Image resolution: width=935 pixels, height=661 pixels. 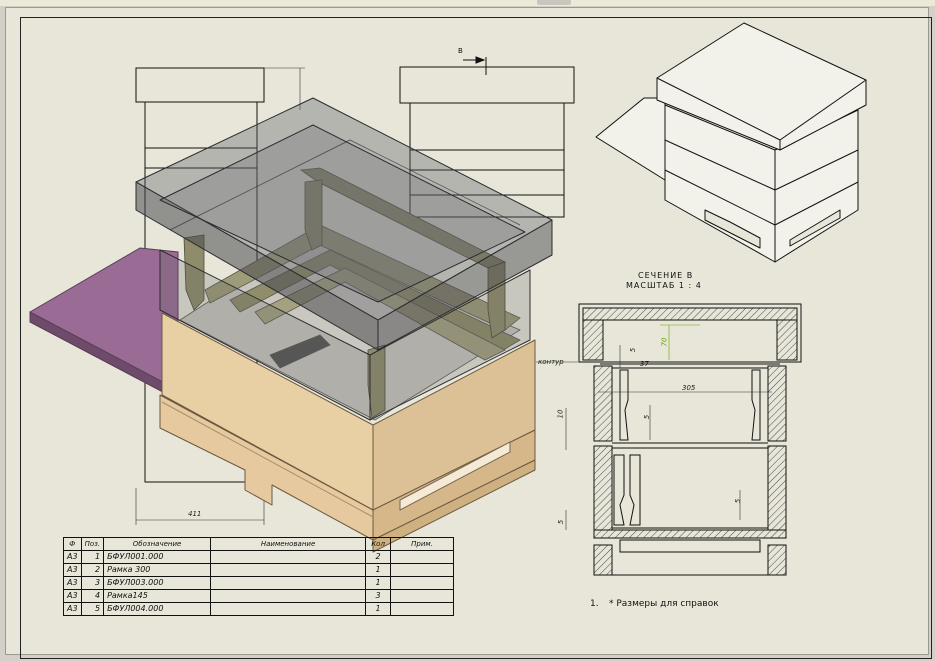 I want to click on bom-row: А3 5 БФУЛ004.000 1, so click(x=259, y=609).